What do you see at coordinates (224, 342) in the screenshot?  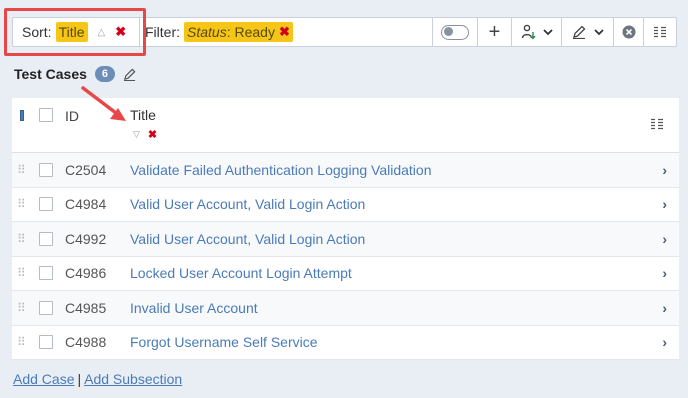 I see `case-title-link: Forgot Username Self Service` at bounding box center [224, 342].